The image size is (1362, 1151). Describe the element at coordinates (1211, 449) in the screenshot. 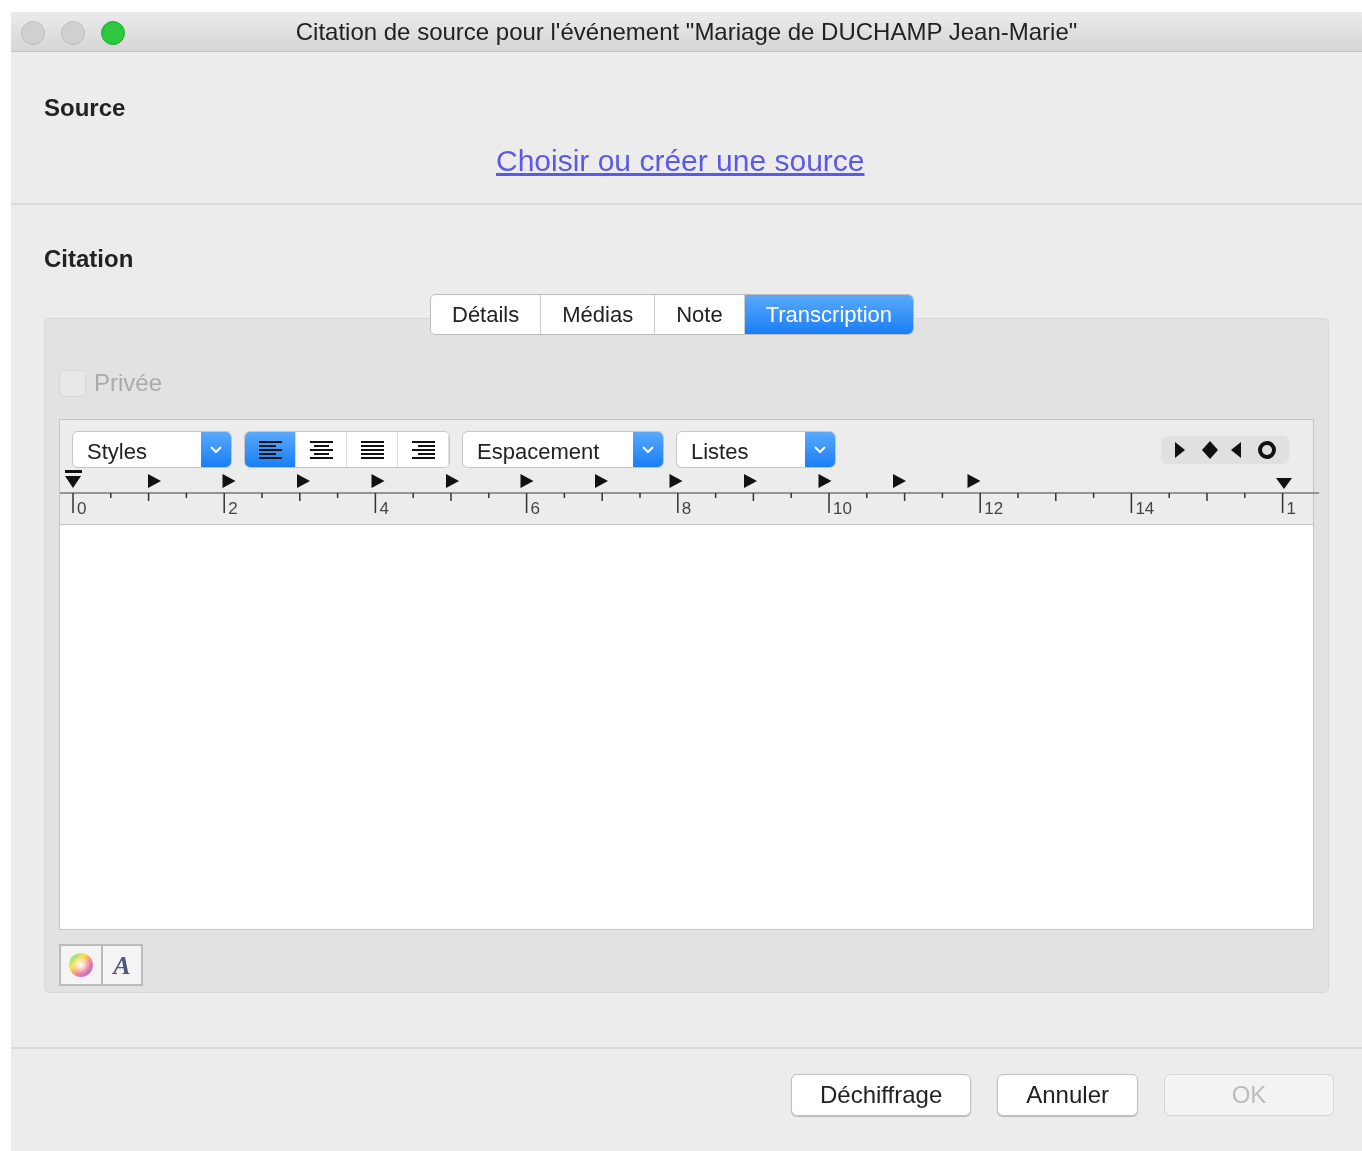

I see `center-tab-icon` at that location.